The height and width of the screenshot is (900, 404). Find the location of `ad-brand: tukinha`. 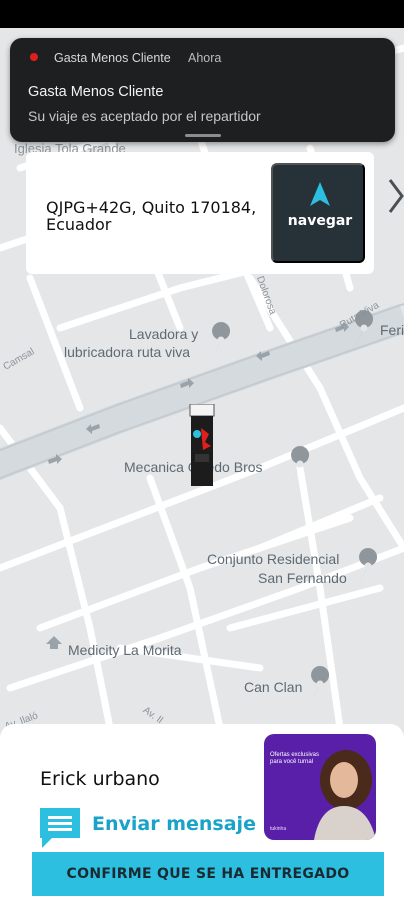

ad-brand: tukinha is located at coordinates (278, 829).